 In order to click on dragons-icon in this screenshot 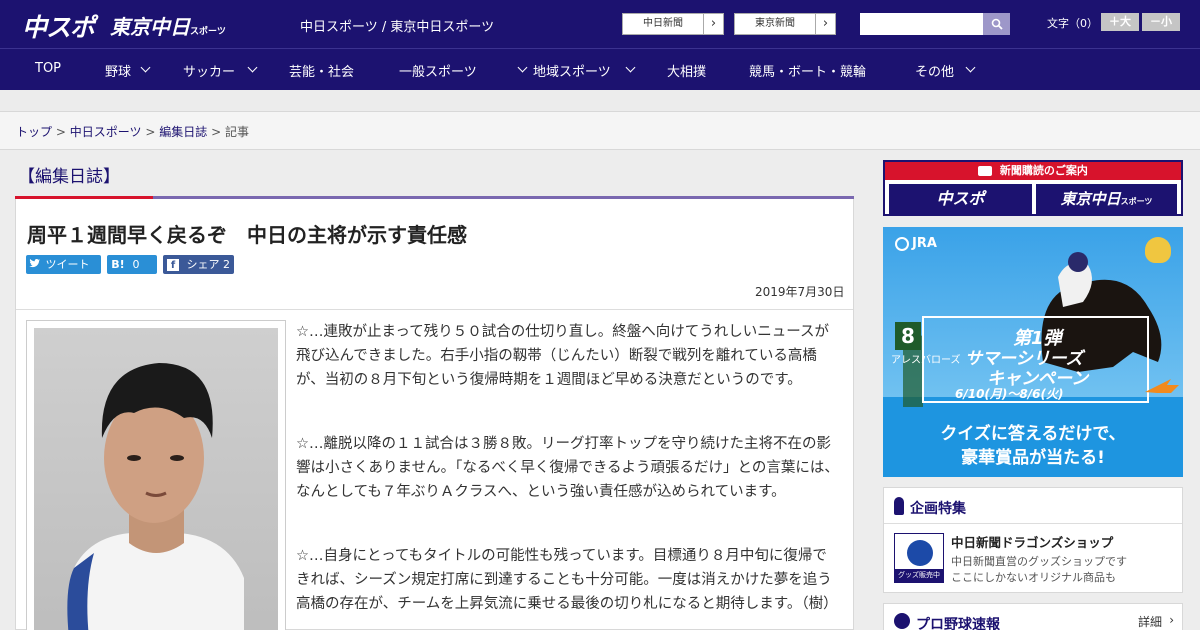, I will do `click(899, 506)`.